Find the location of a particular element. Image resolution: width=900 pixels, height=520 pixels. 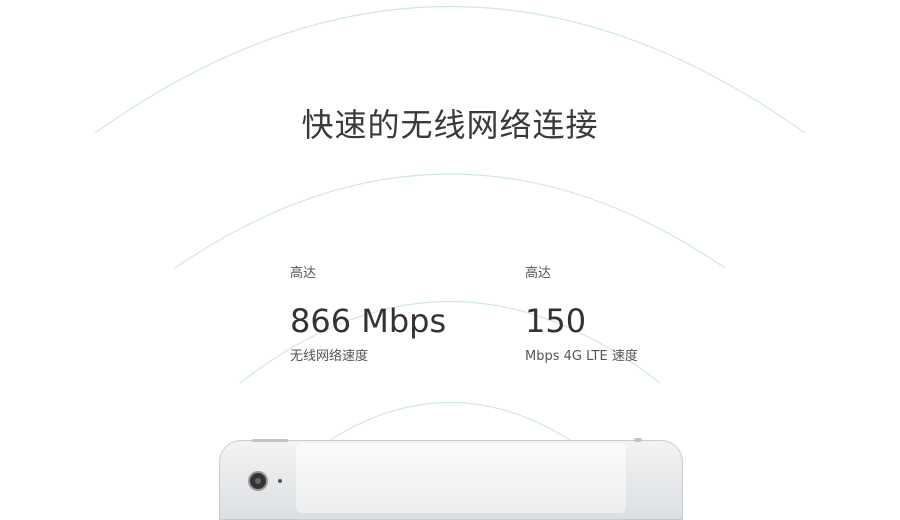

lte-speed-description: Mbps 4G LTE 速度 is located at coordinates (581, 356).